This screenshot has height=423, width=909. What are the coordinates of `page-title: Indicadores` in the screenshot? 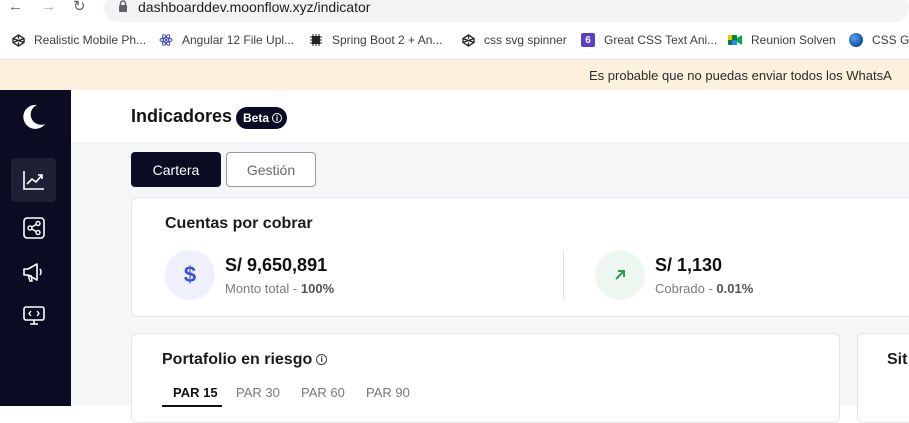 It's located at (182, 116).